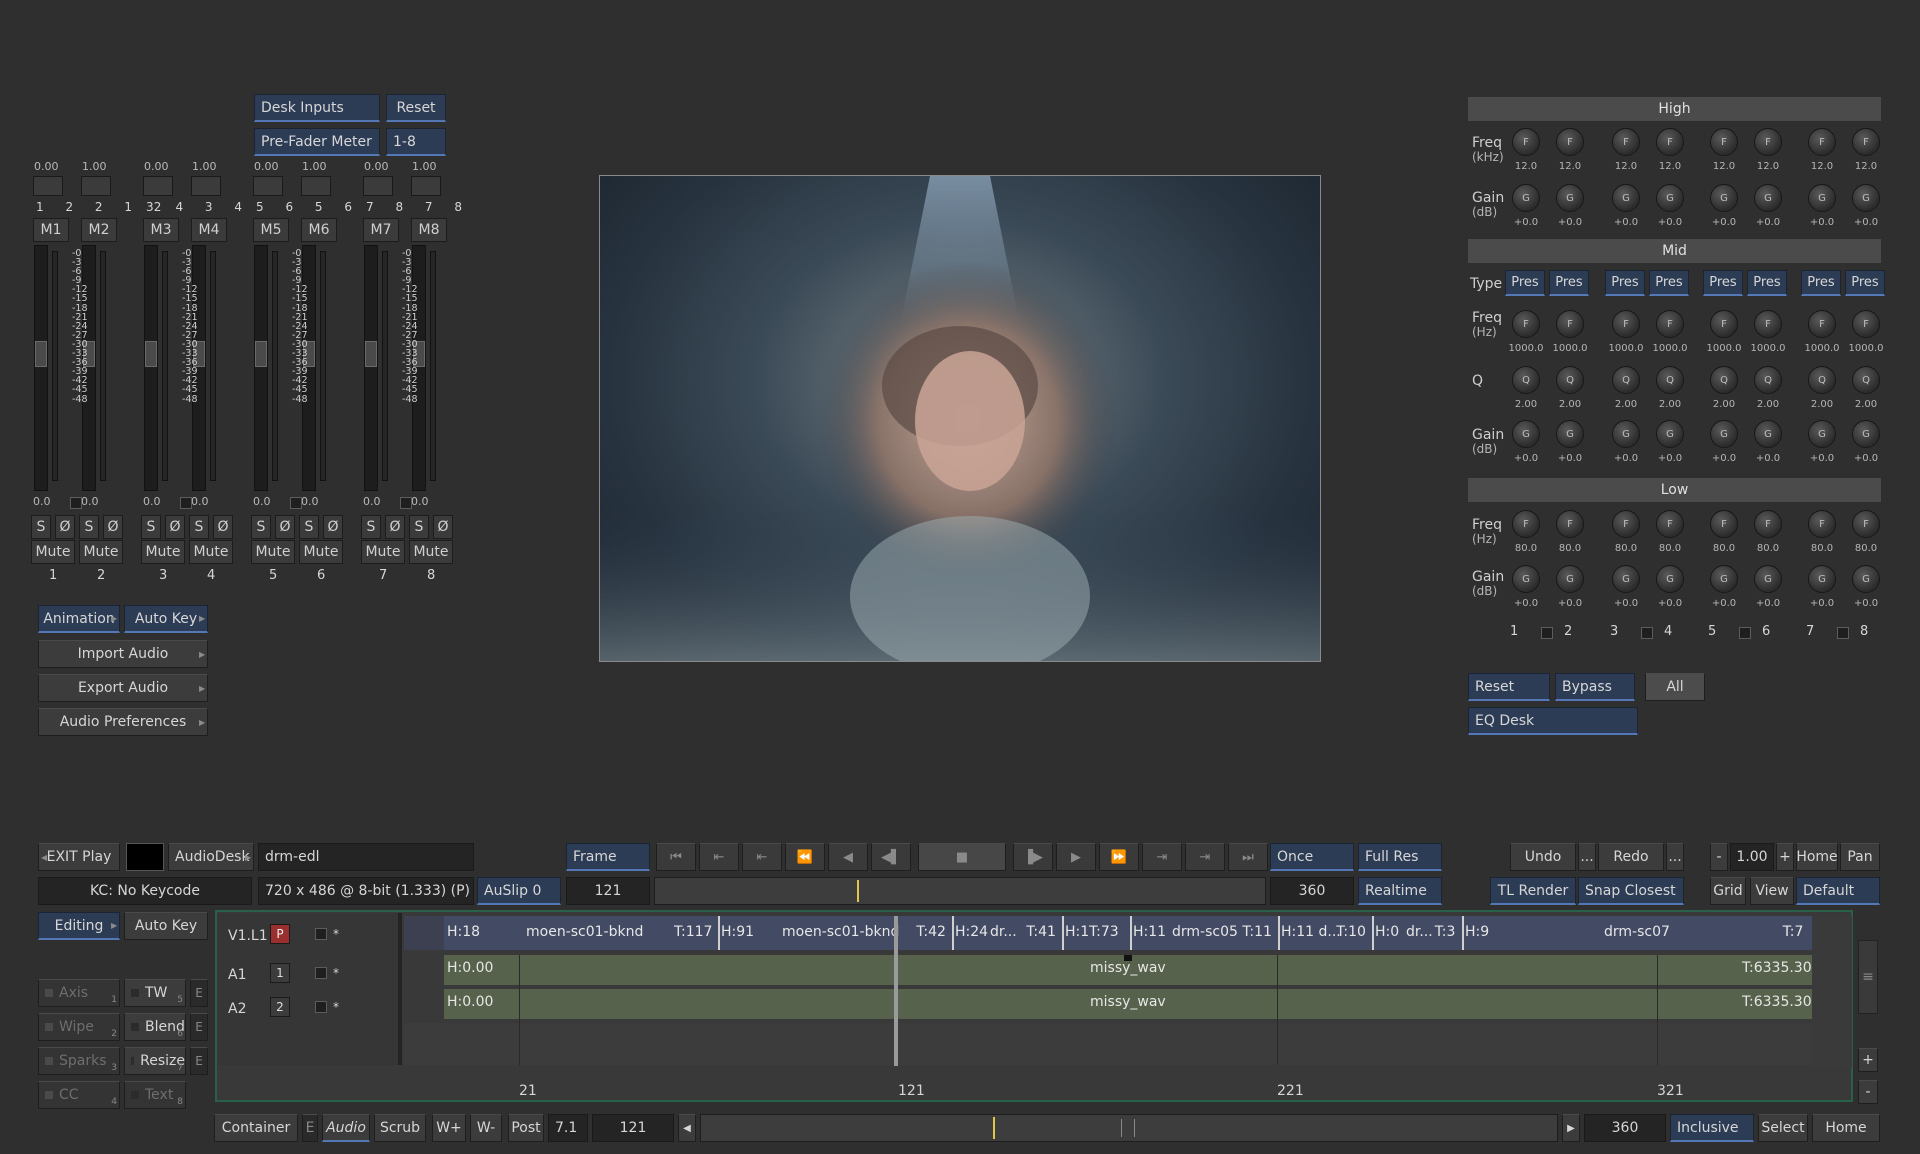 This screenshot has height=1154, width=1920. Describe the element at coordinates (1767, 283) in the screenshot. I see `mid-type-button-6: Pres` at that location.